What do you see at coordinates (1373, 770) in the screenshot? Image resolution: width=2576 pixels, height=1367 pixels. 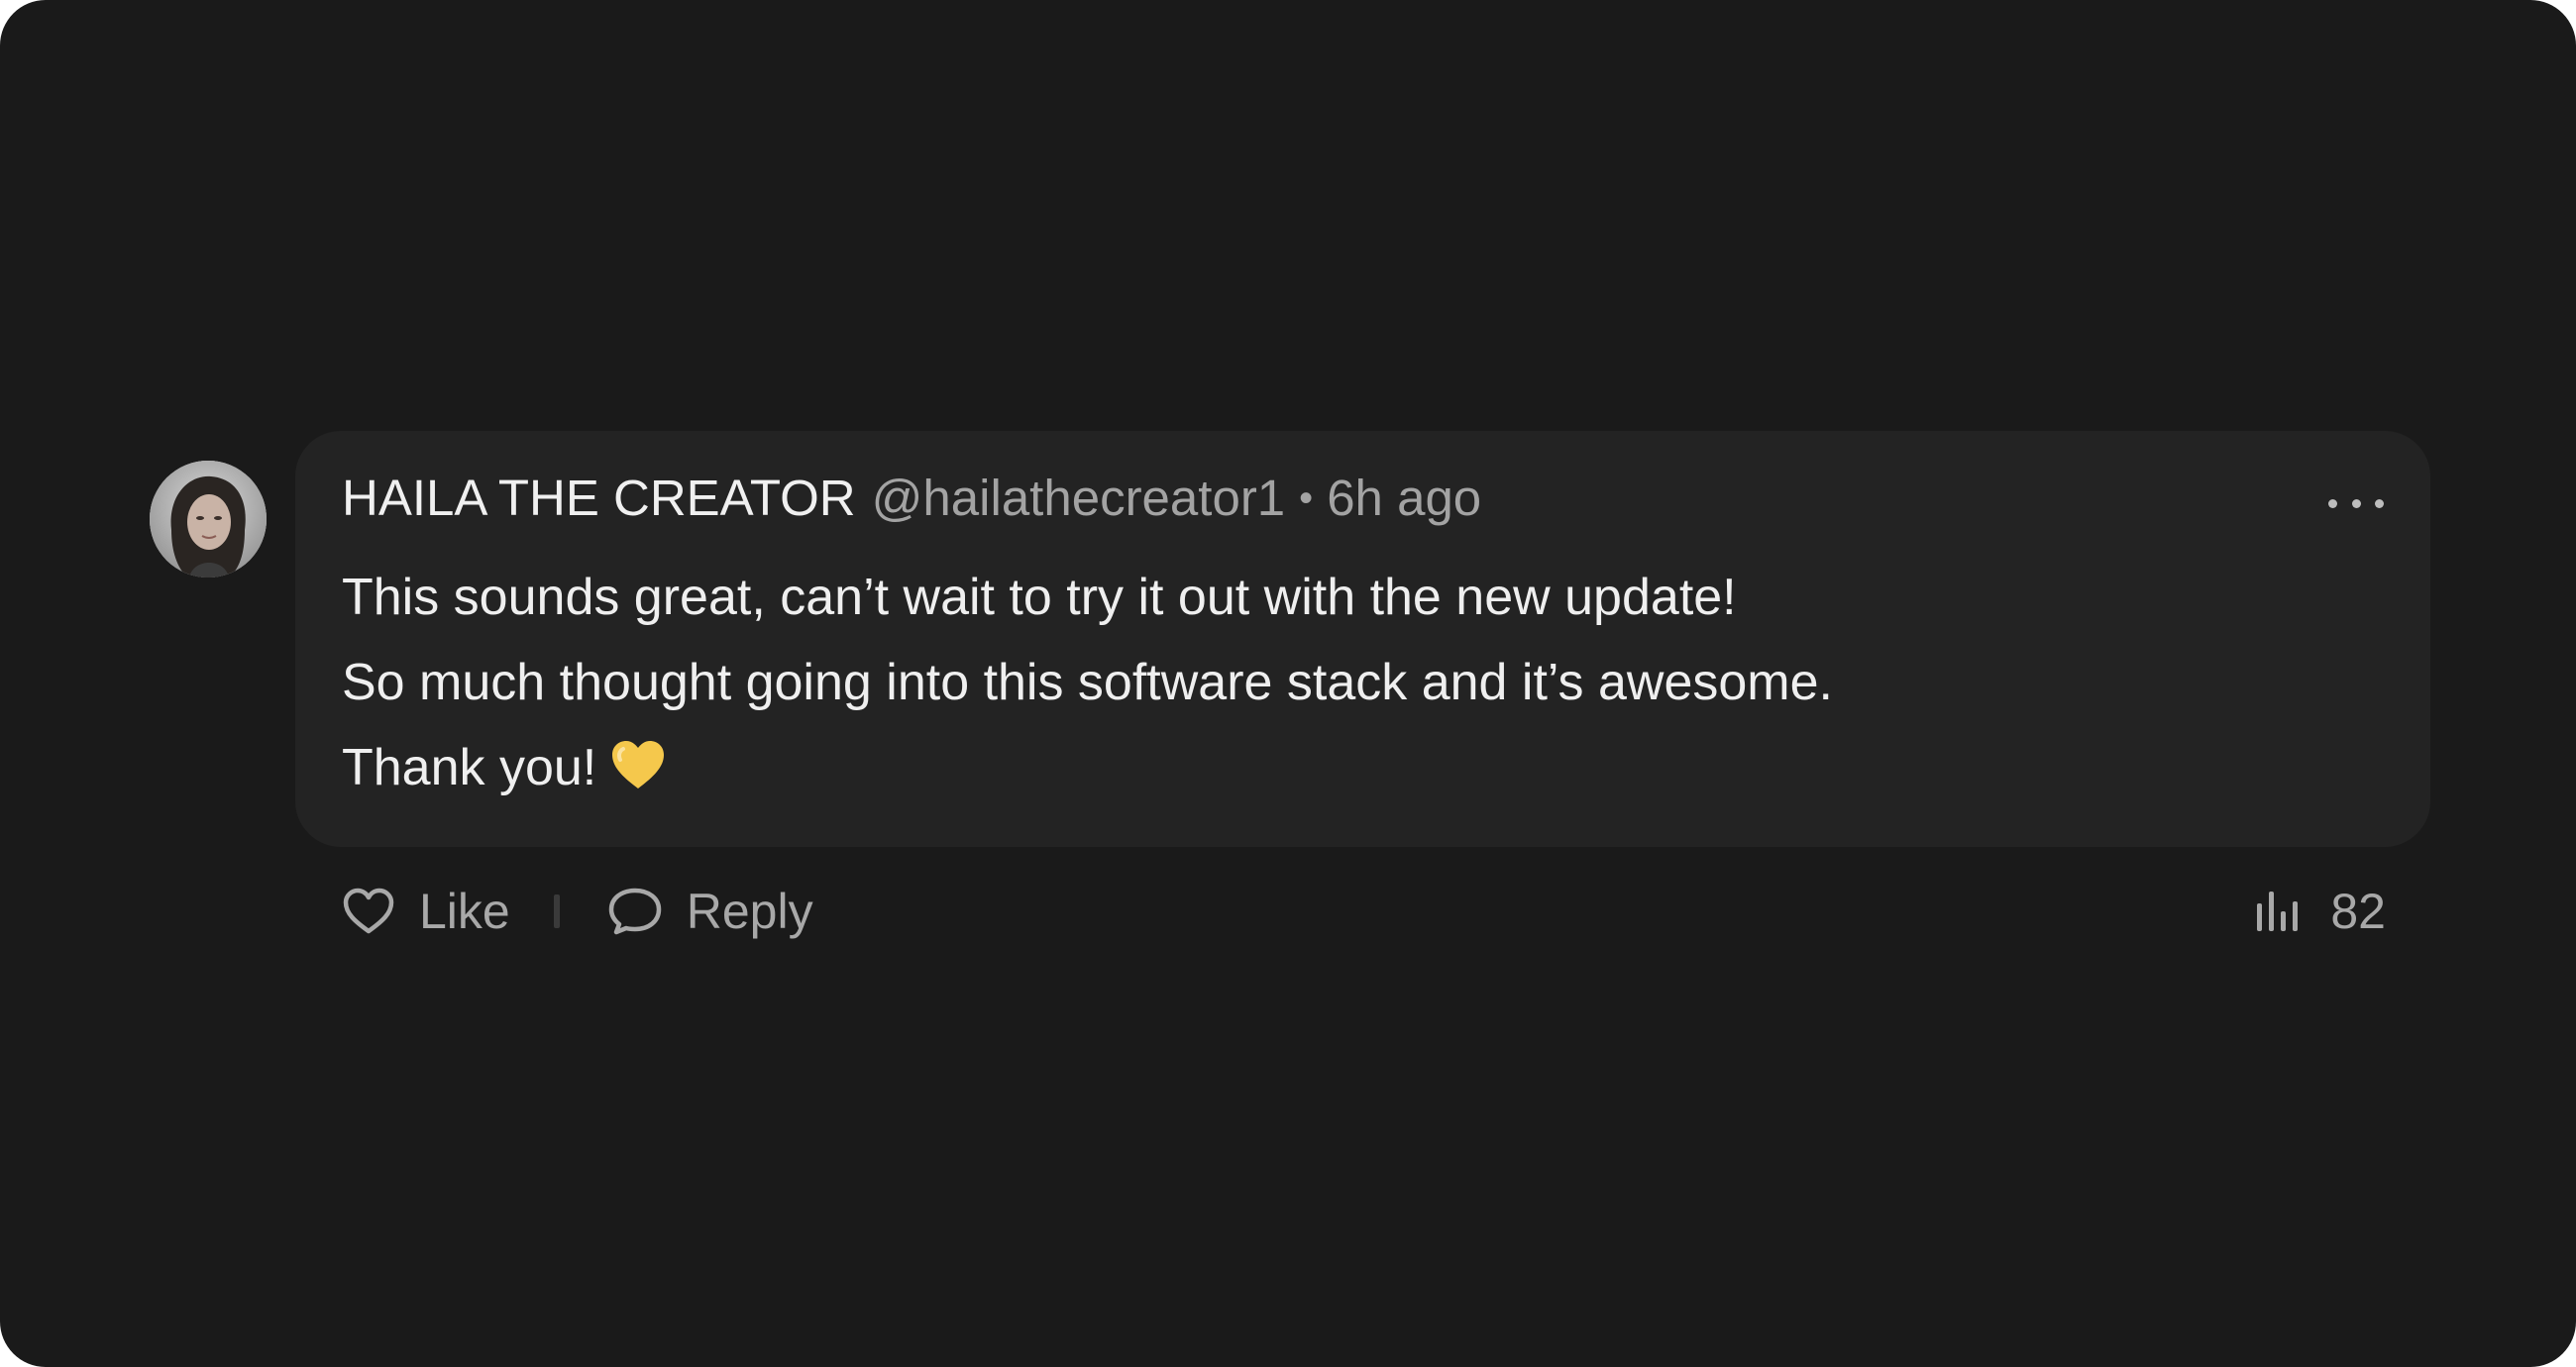 I see `comment-line-3-wrap: Thank you!` at bounding box center [1373, 770].